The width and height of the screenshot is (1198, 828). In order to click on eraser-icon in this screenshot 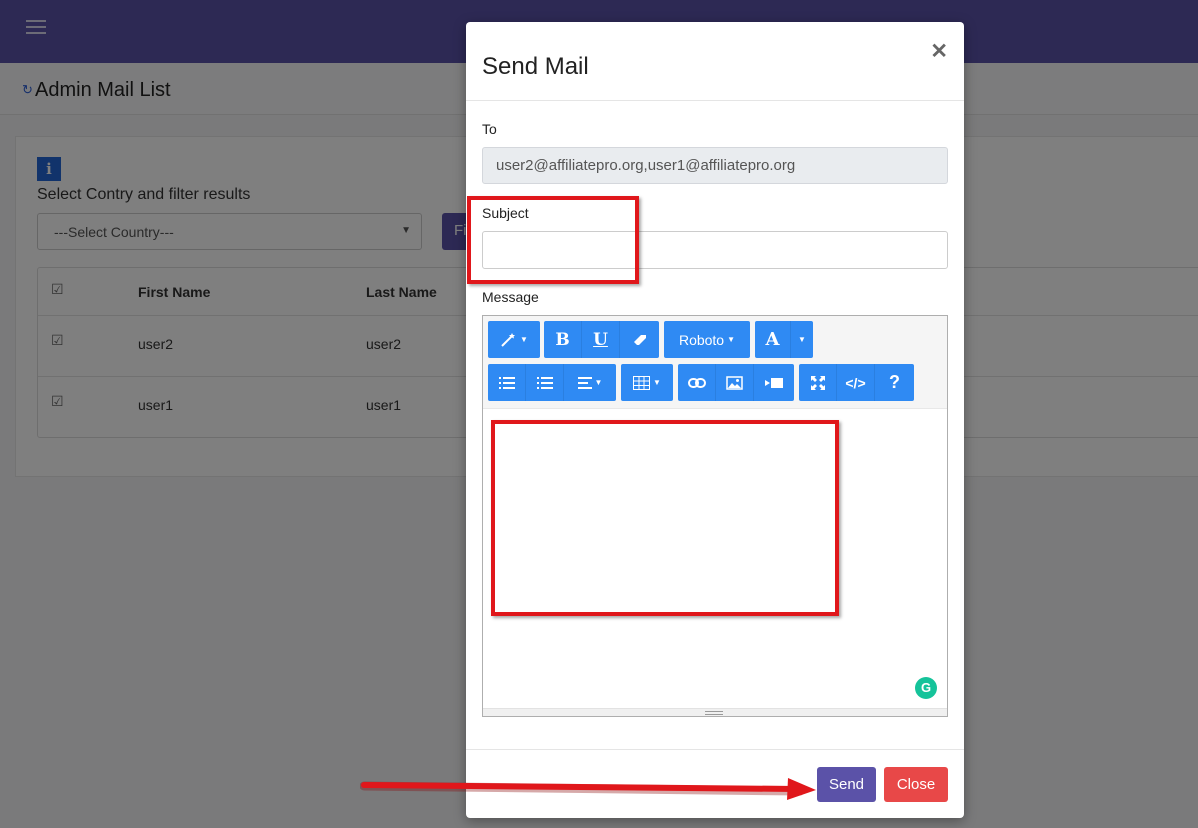, I will do `click(639, 339)`.